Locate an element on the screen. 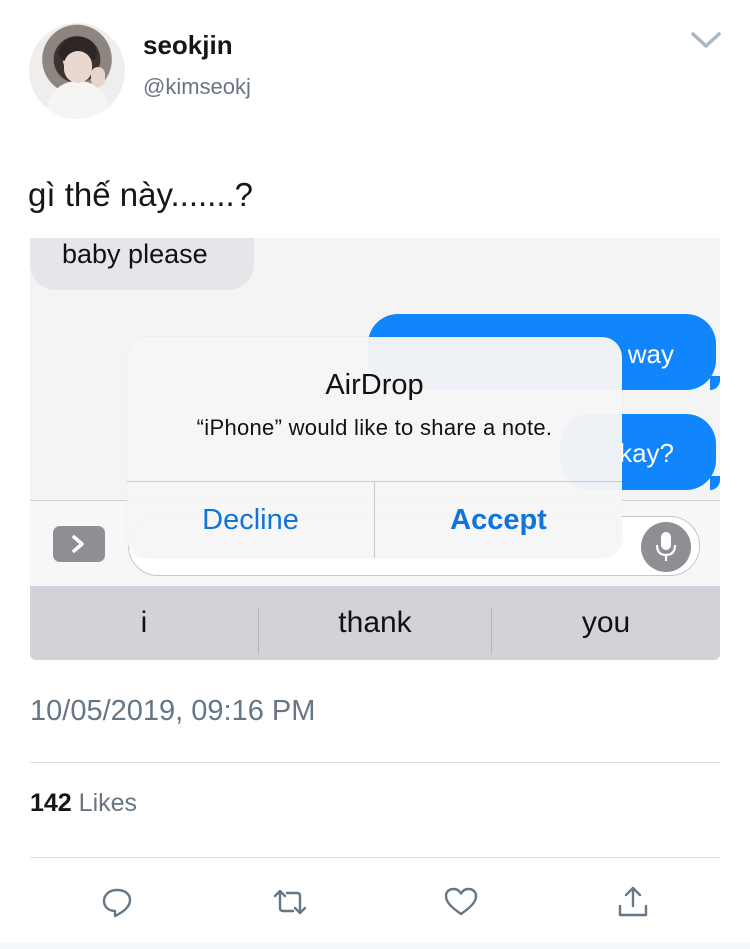 The height and width of the screenshot is (949, 750). accept-button: Accept is located at coordinates (498, 520).